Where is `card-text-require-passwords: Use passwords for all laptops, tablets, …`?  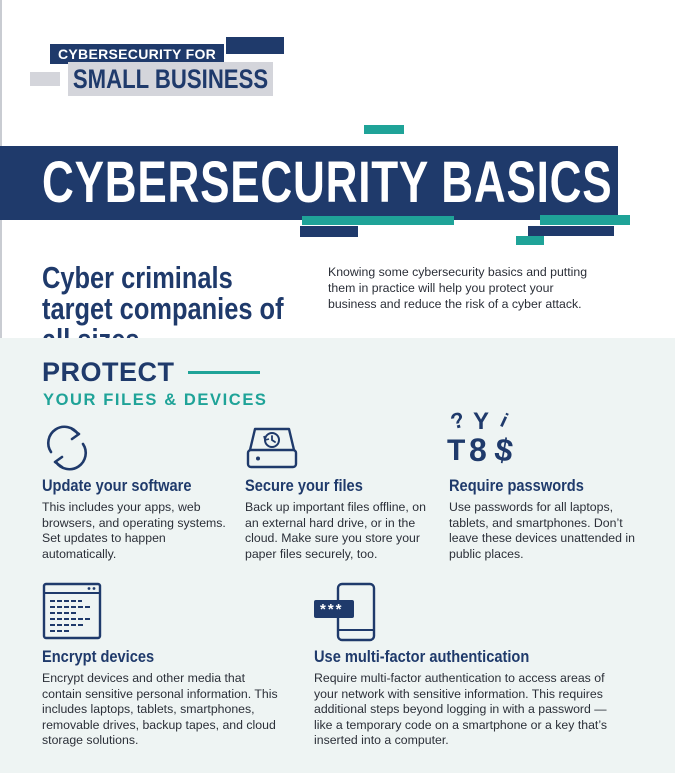
card-text-require-passwords: Use passwords for all laptops, tablets, … is located at coordinates (542, 530).